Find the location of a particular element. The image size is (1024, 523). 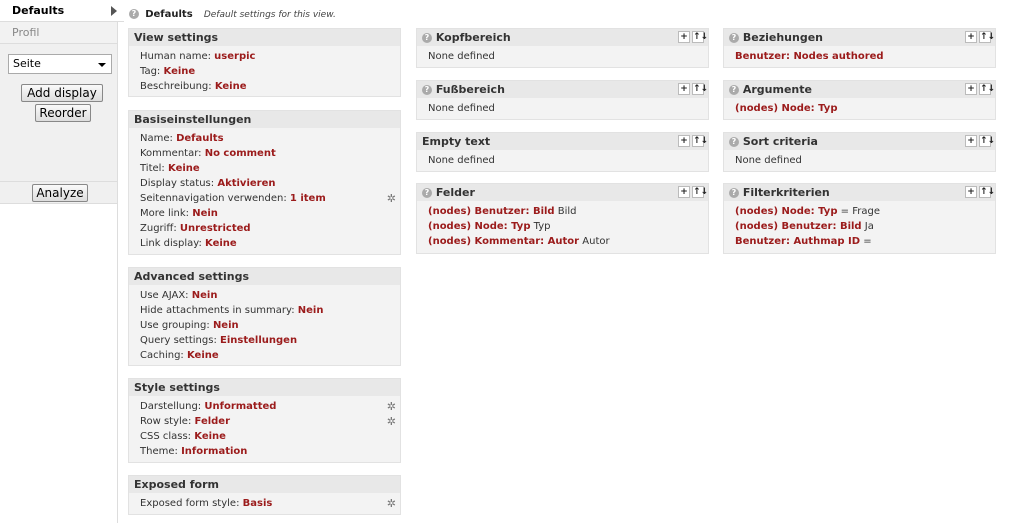

tab-active-arrow-icon is located at coordinates (114, 11).